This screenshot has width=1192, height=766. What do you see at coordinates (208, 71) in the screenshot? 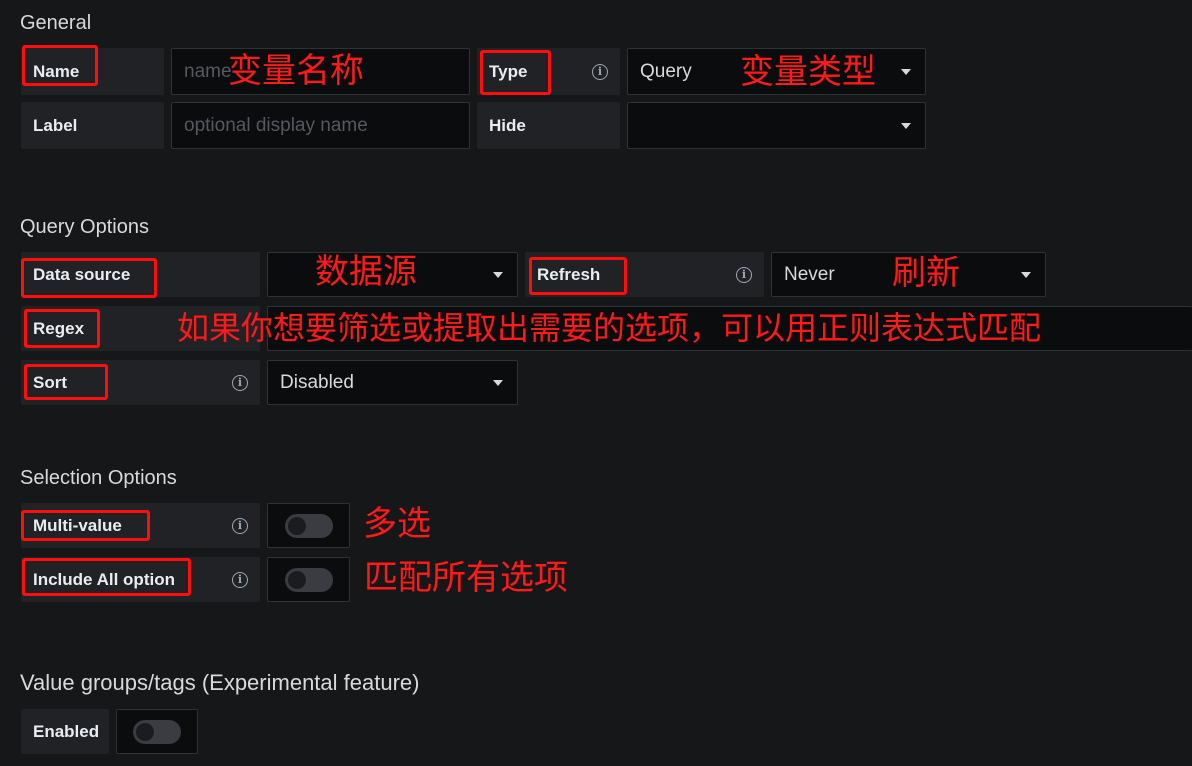
I see `name-placeholder: name` at bounding box center [208, 71].